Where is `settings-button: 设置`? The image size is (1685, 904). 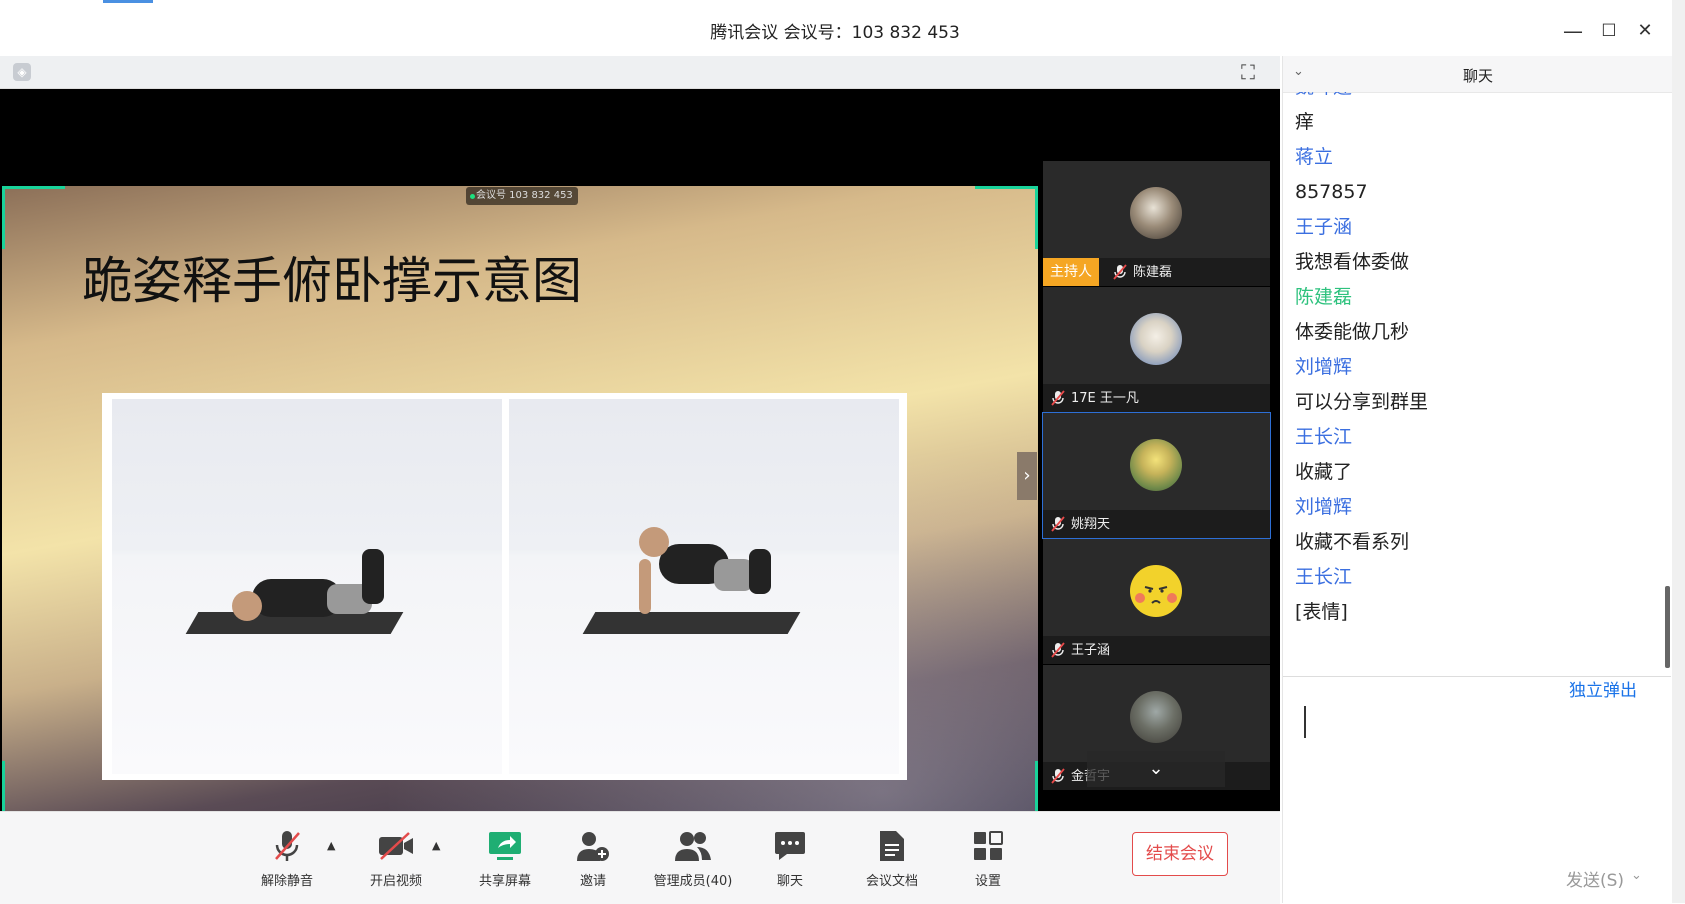
settings-button: 设置 is located at coordinates (988, 857).